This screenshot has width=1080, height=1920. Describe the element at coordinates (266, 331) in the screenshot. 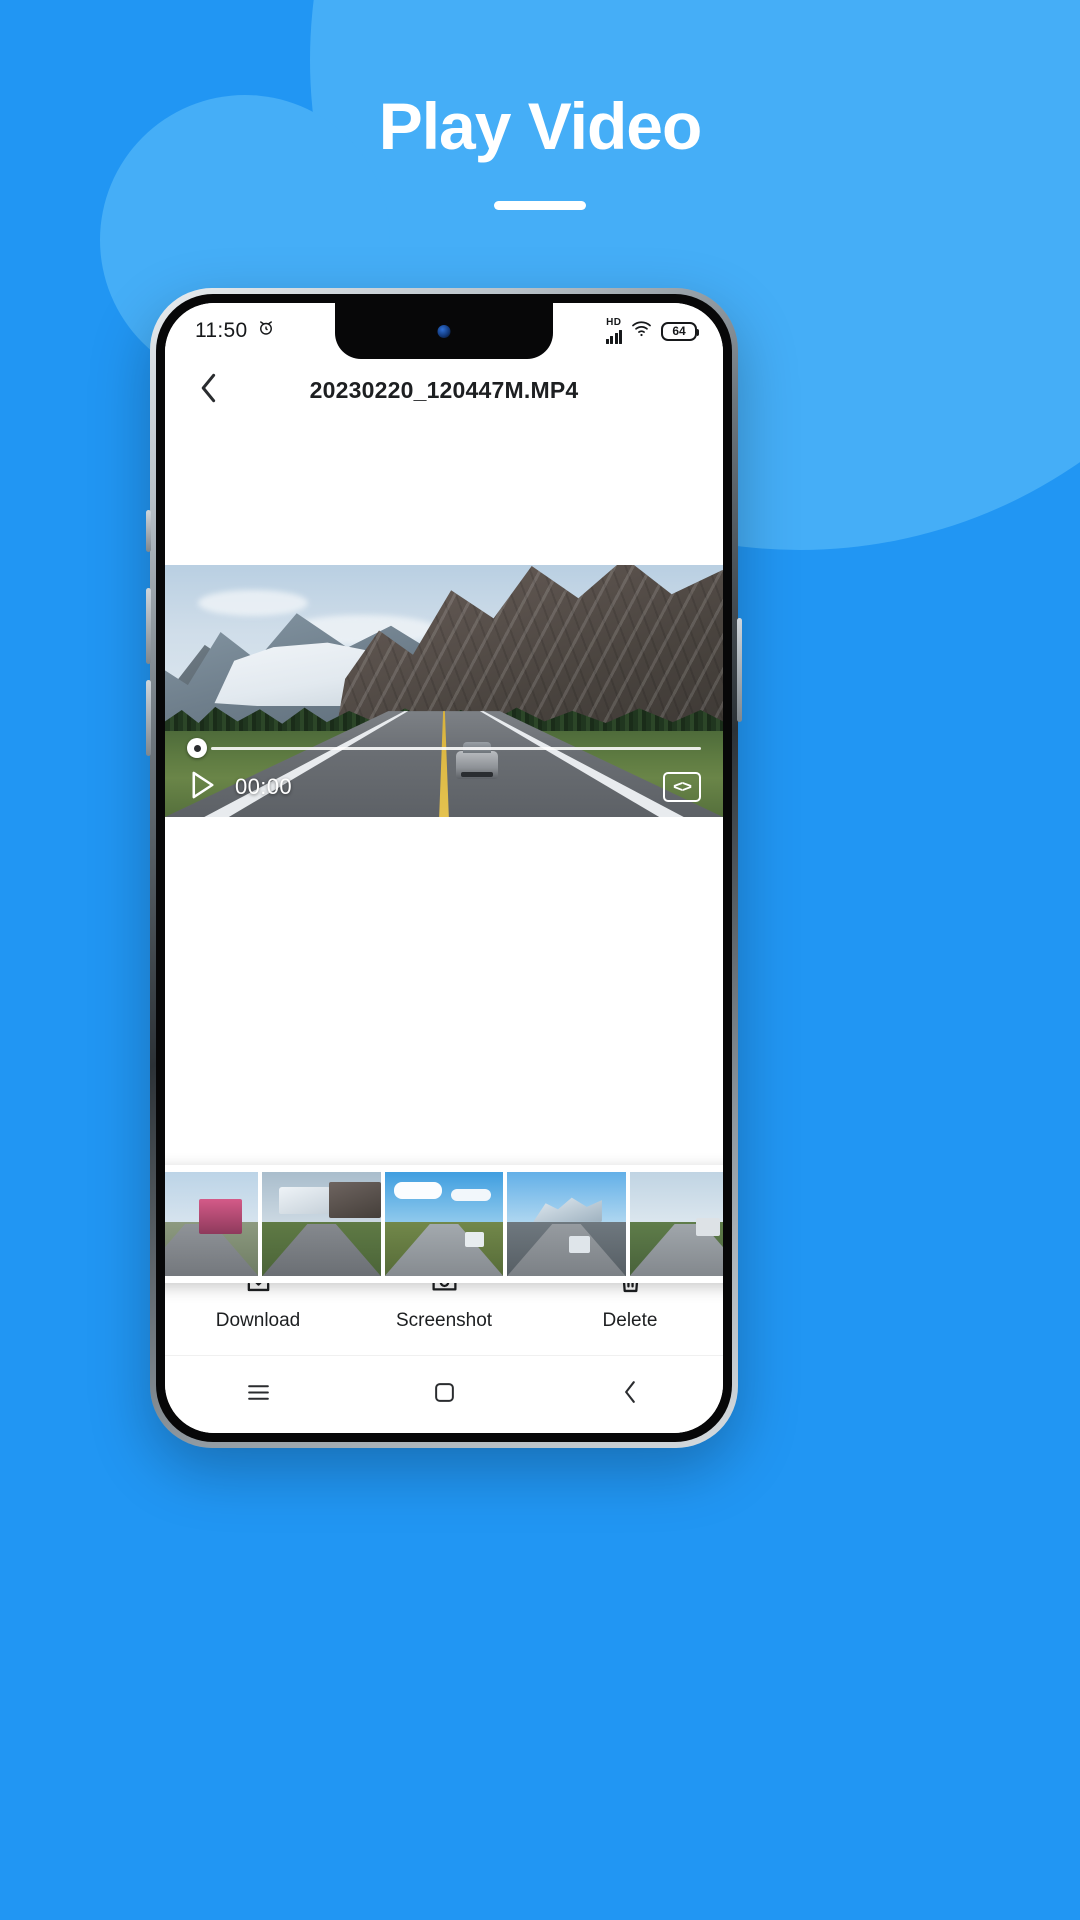

I see `alarm-clock-icon` at that location.